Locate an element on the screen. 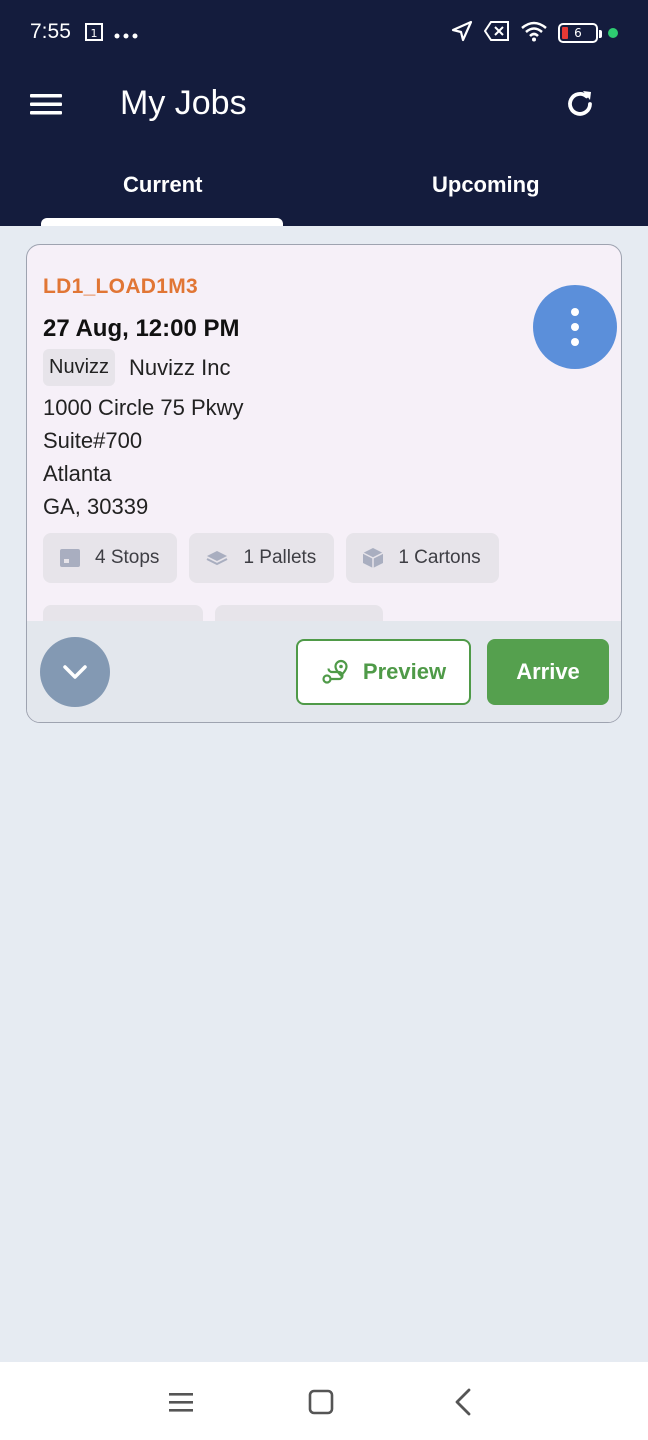 This screenshot has height=1440, width=648. job-datetime: 27 Aug, 12:00 PM is located at coordinates (141, 328).